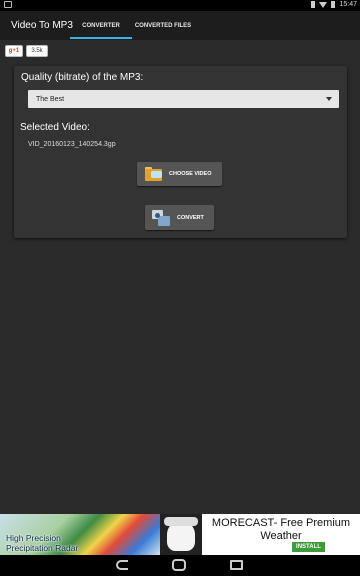 Image resolution: width=360 pixels, height=576 pixels. What do you see at coordinates (190, 217) in the screenshot?
I see `convert-label: CONVERT` at bounding box center [190, 217].